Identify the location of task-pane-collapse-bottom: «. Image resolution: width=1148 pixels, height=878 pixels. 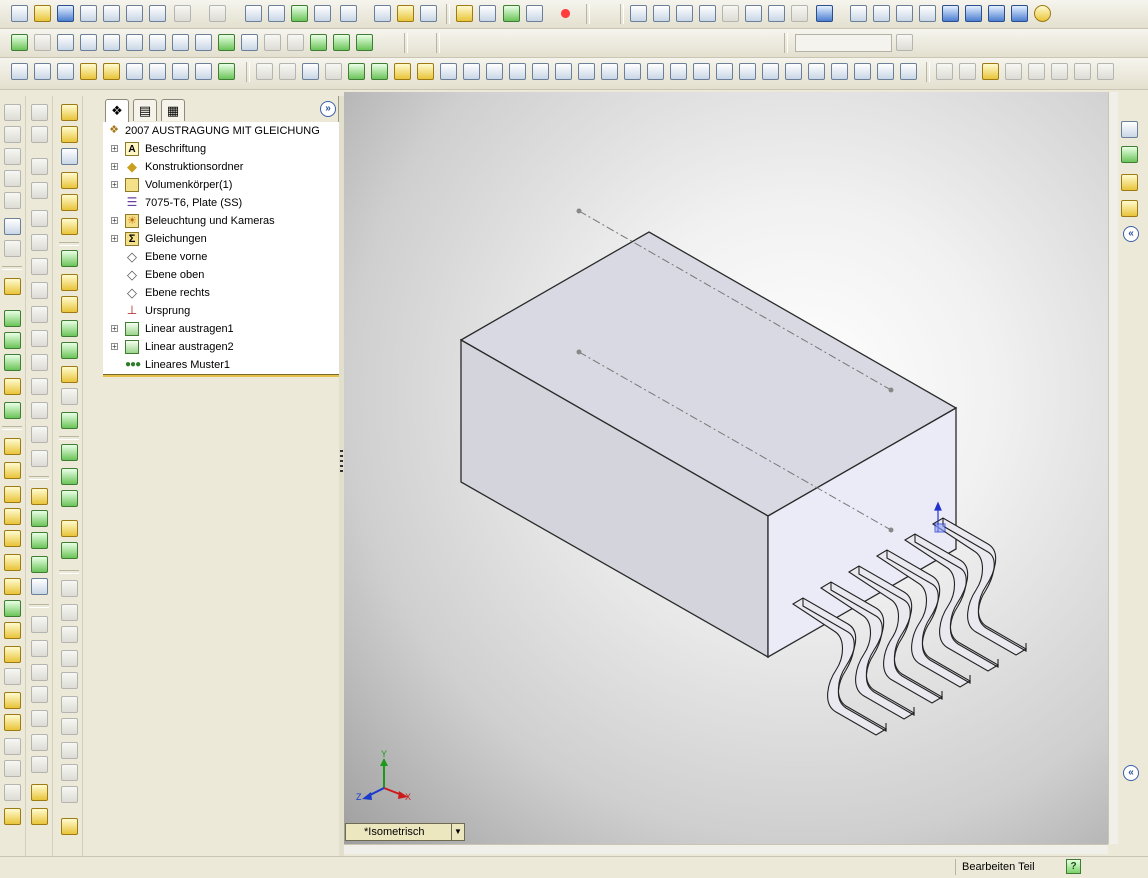
(1131, 773).